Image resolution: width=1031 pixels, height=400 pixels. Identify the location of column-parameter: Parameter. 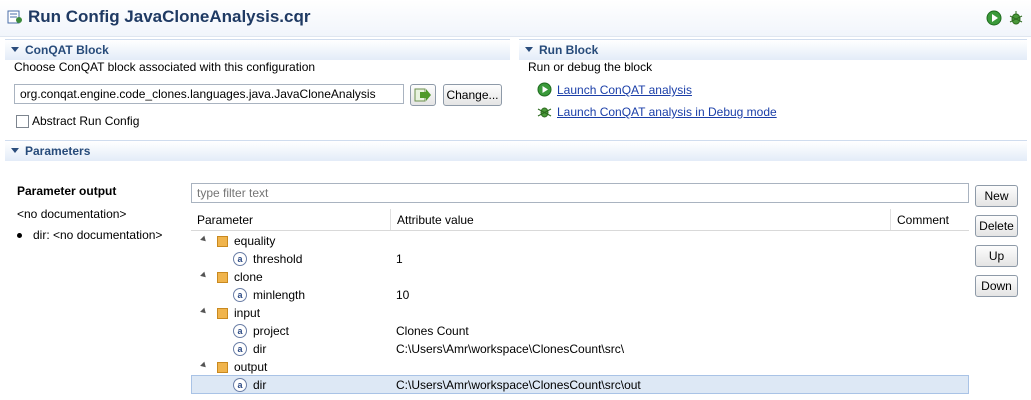
(225, 220).